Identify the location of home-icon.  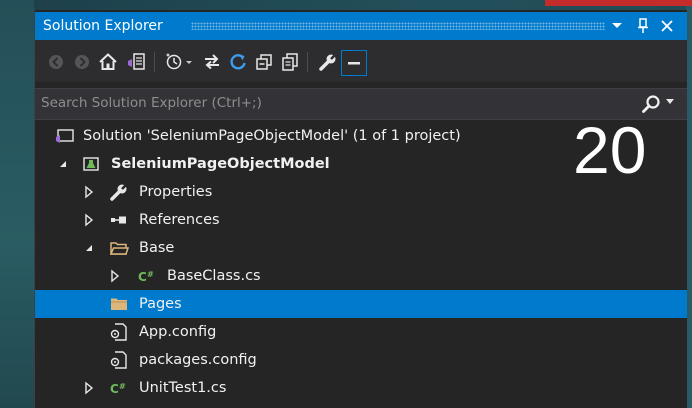
(108, 61).